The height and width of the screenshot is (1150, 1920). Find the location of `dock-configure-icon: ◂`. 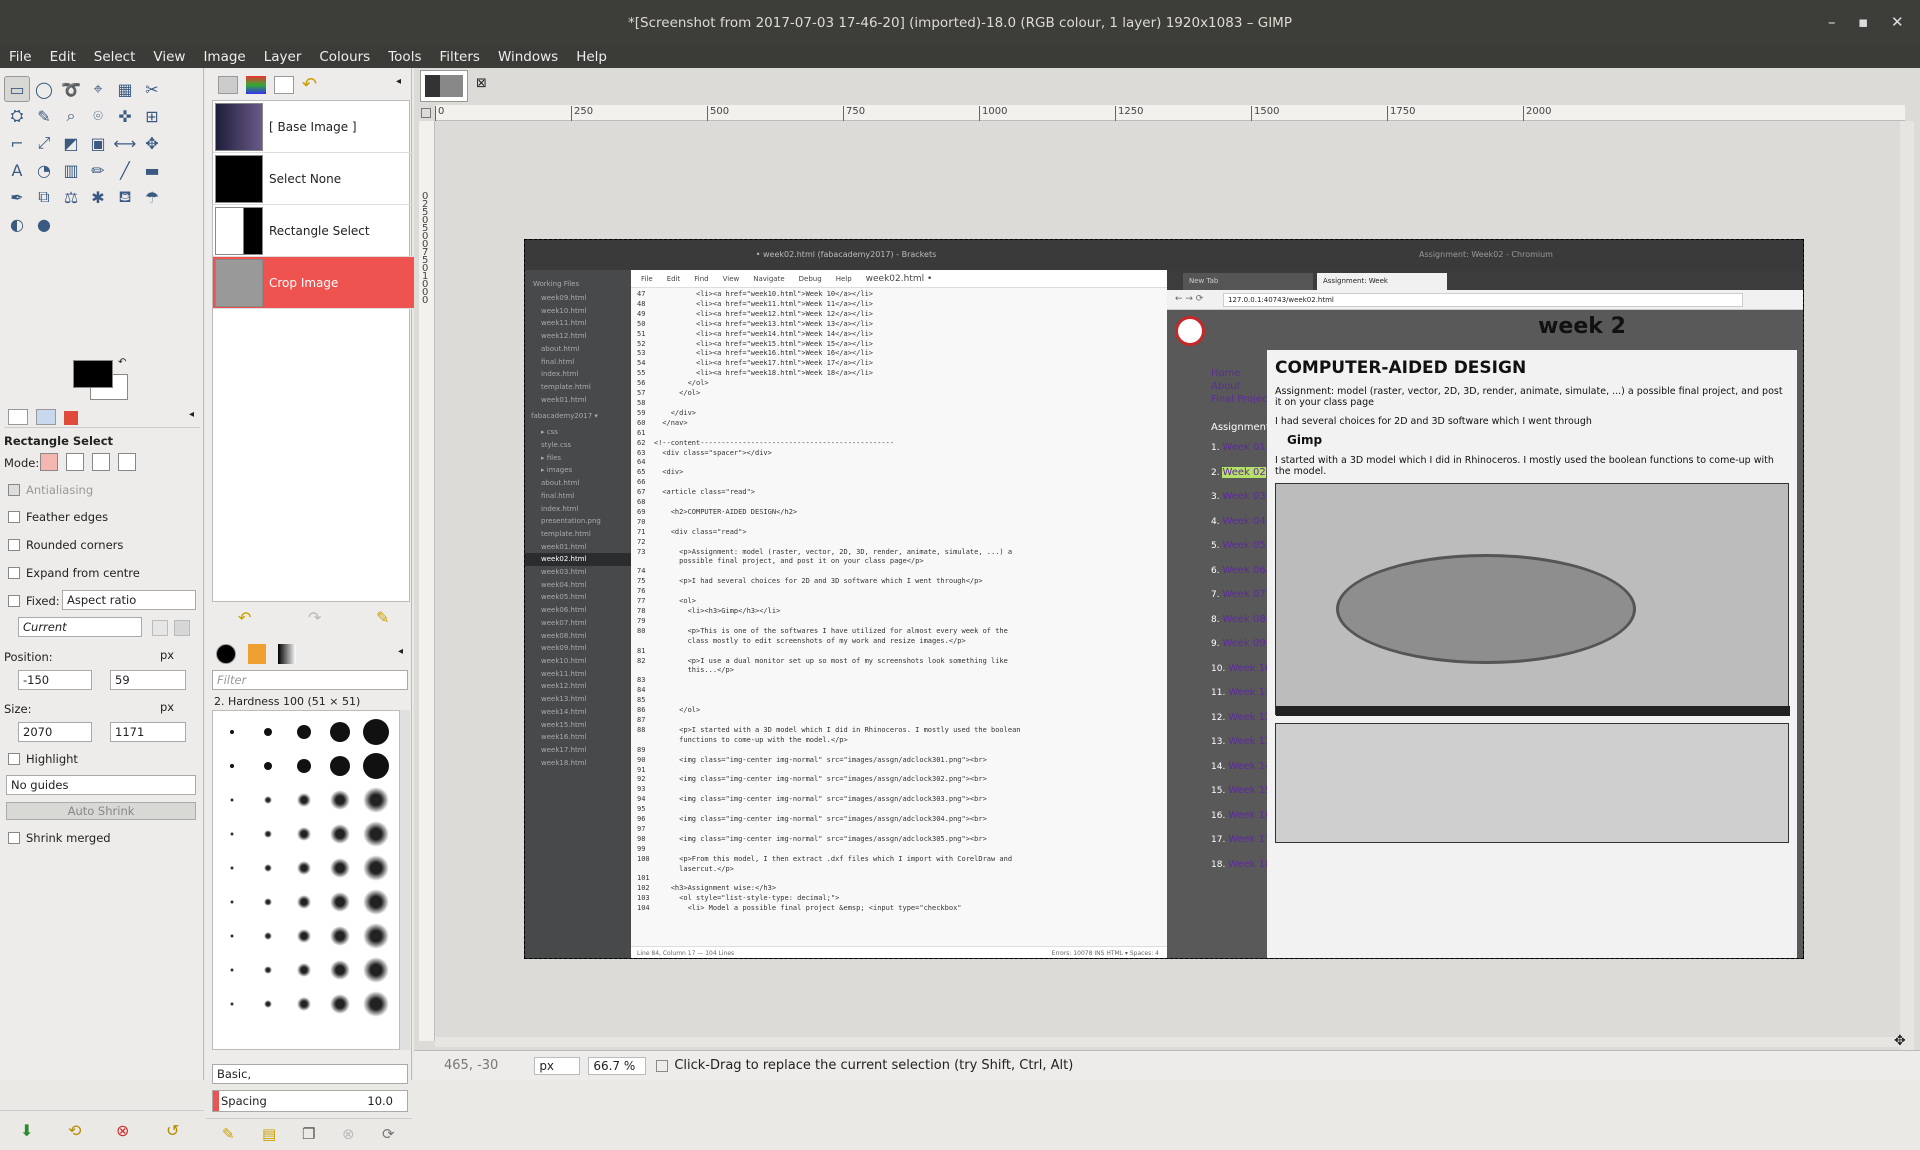

dock-configure-icon: ◂ is located at coordinates (398, 81).